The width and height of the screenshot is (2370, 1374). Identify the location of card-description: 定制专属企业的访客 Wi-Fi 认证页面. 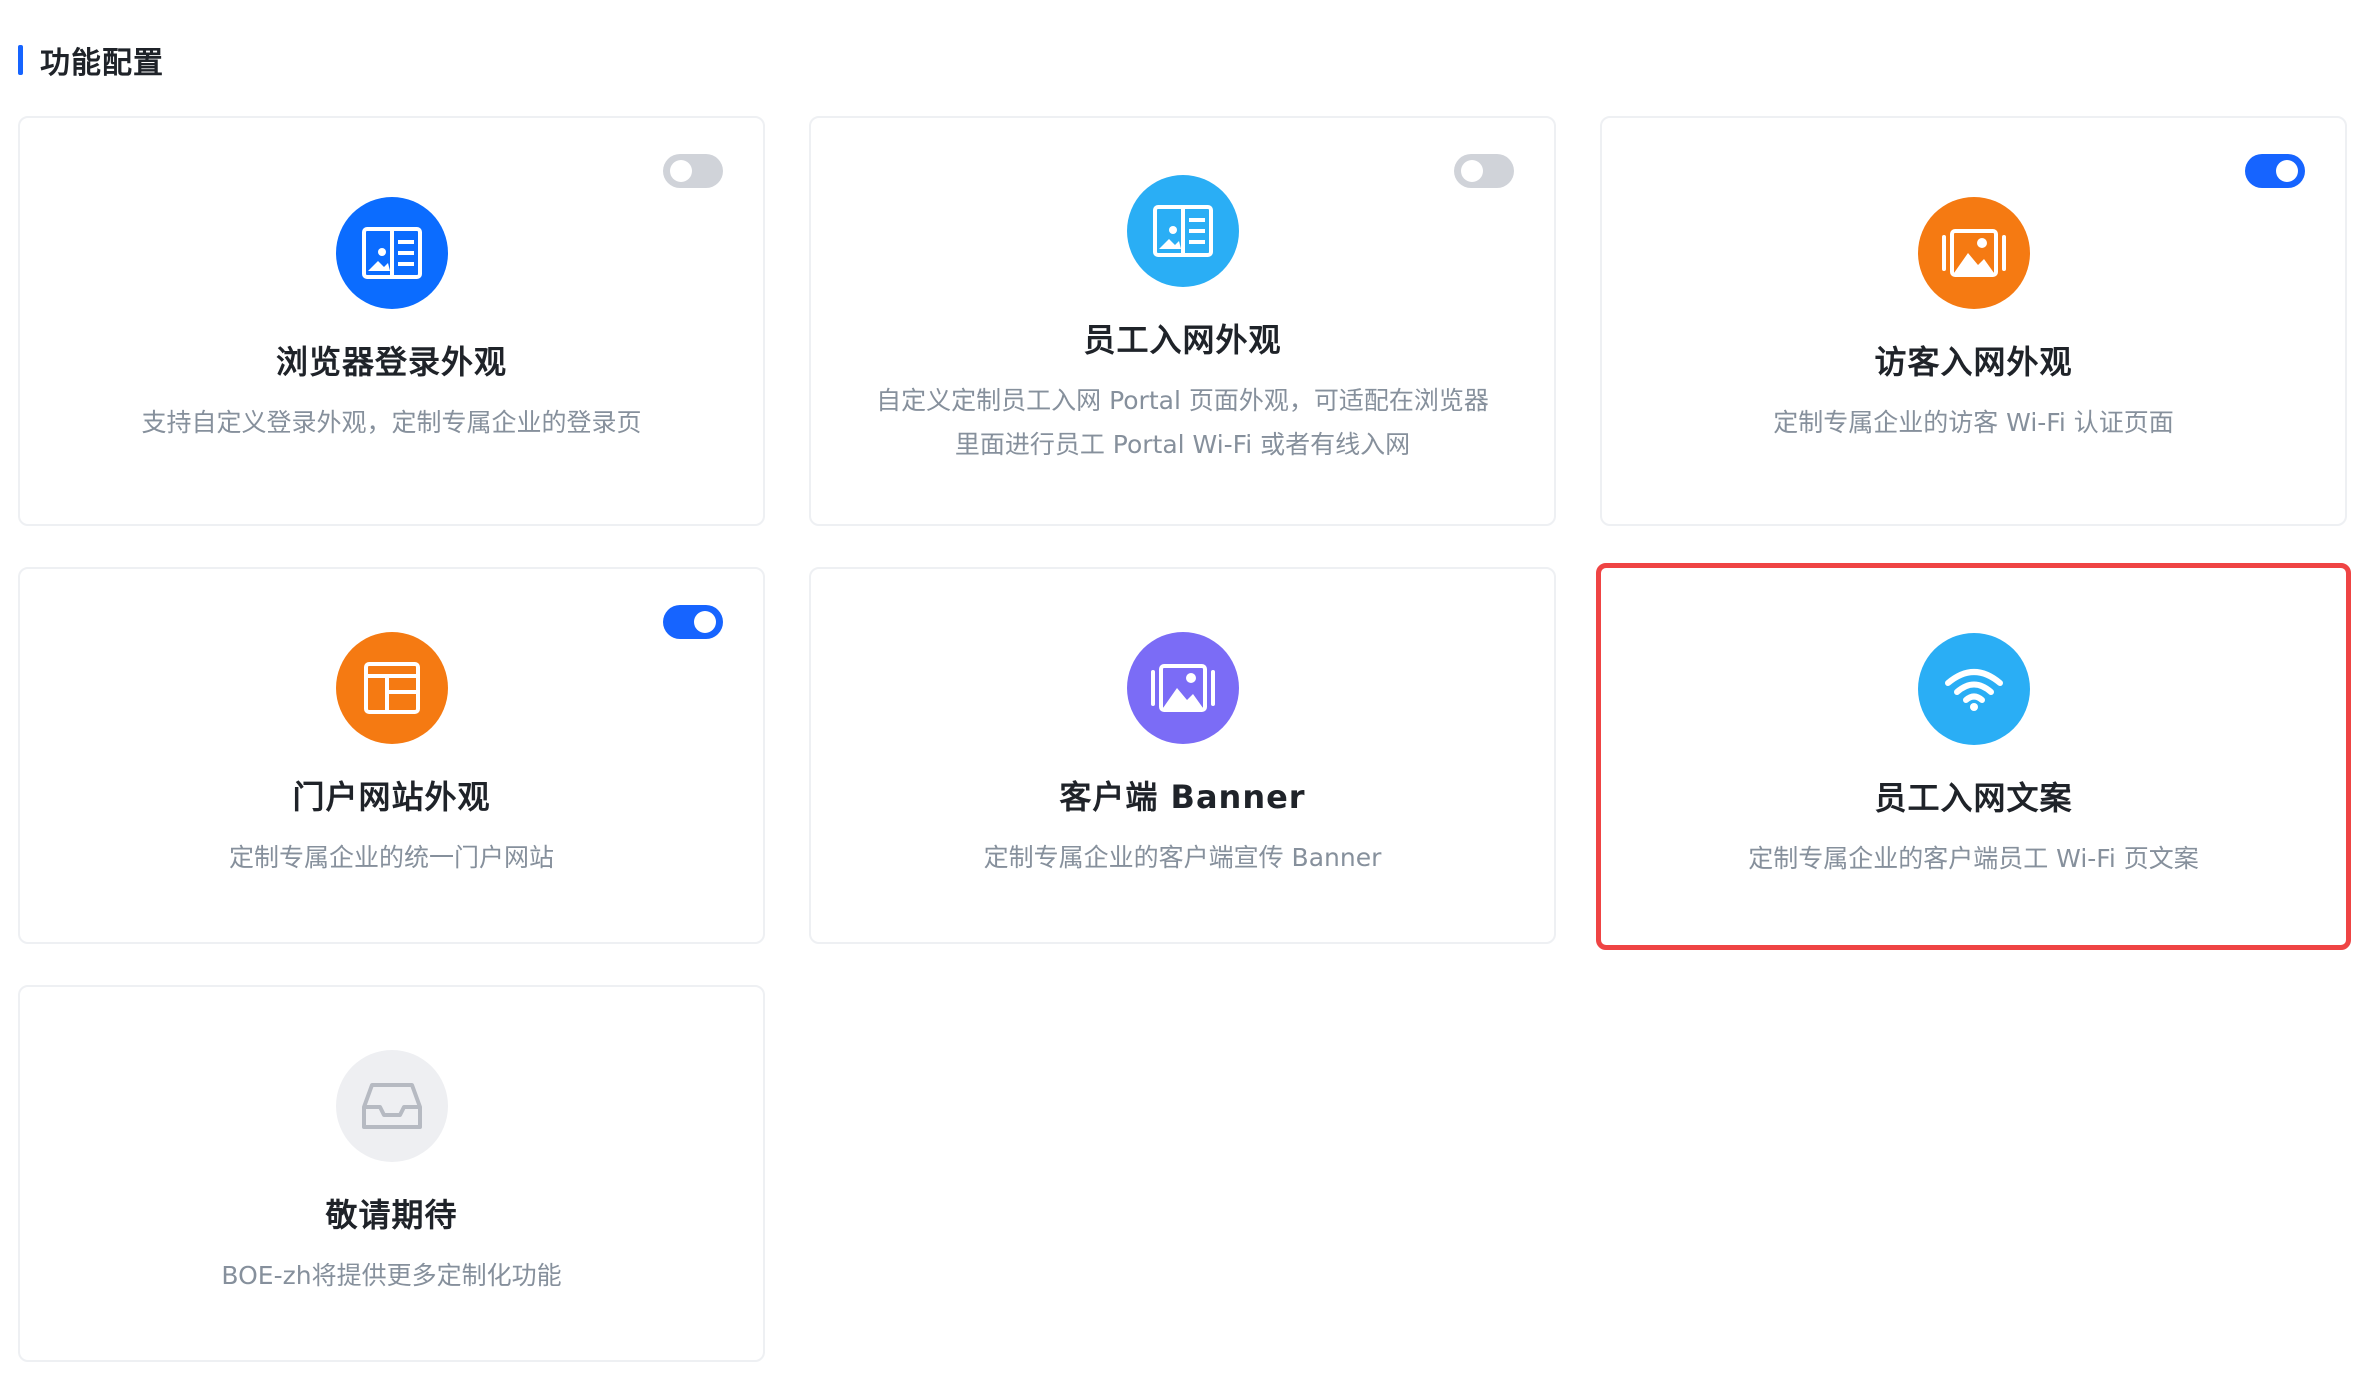
(1973, 422).